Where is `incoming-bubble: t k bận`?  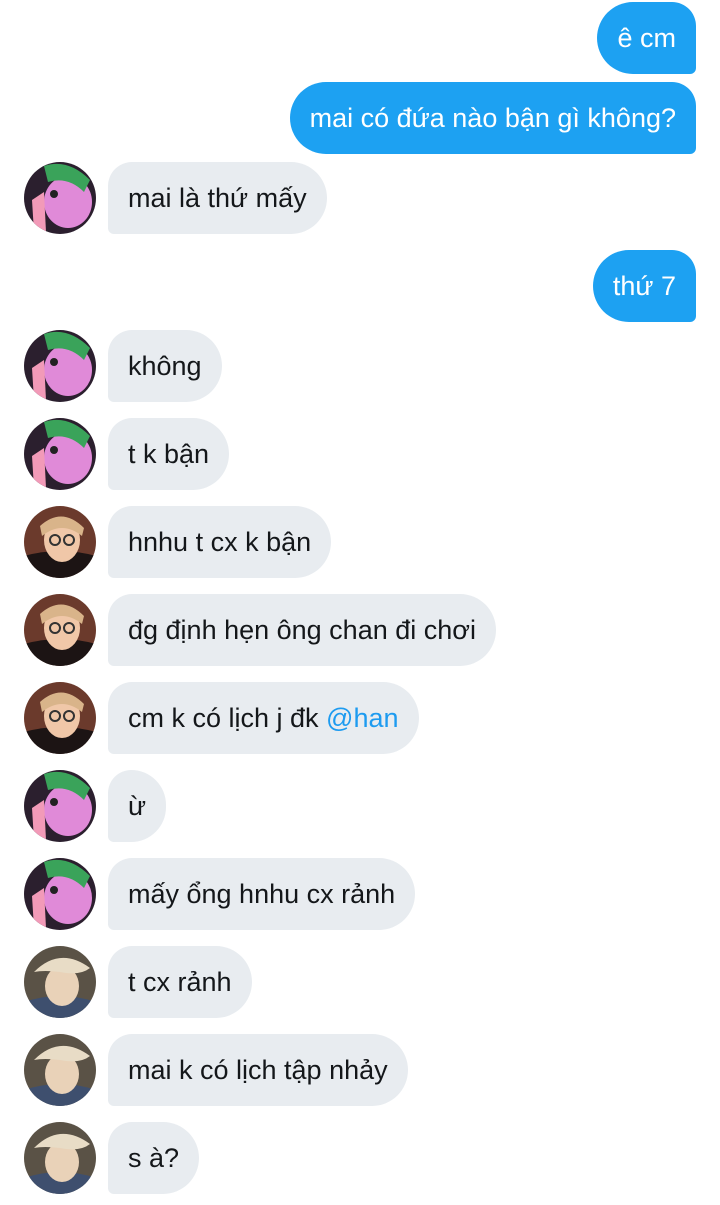 incoming-bubble: t k bận is located at coordinates (169, 454).